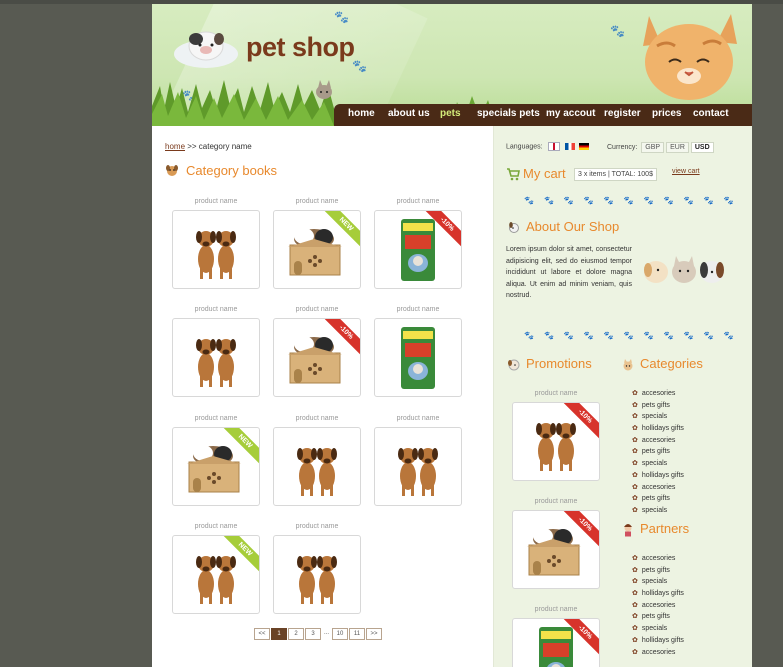 This screenshot has height=667, width=783. Describe the element at coordinates (232, 170) in the screenshot. I see `category-title: Category books` at that location.